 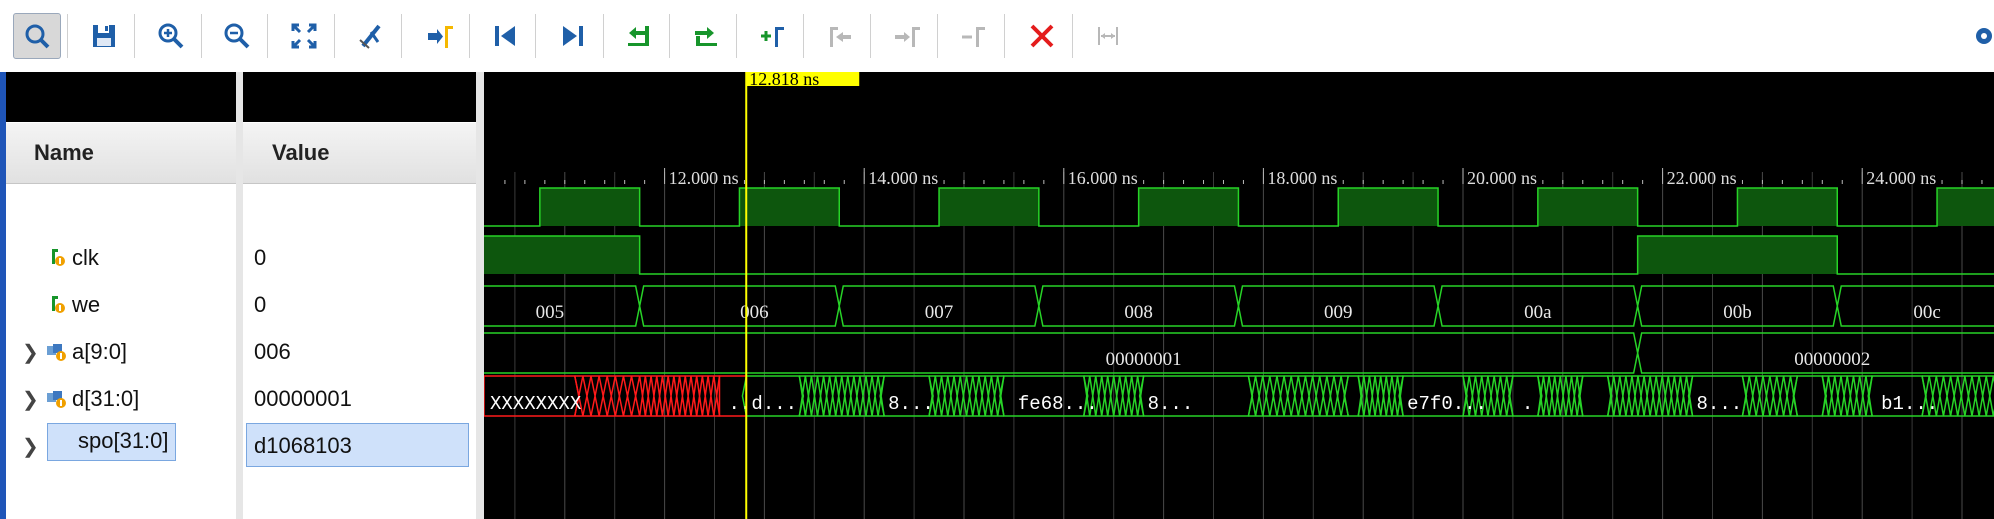 What do you see at coordinates (239, 295) in the screenshot?
I see `column-splitter` at bounding box center [239, 295].